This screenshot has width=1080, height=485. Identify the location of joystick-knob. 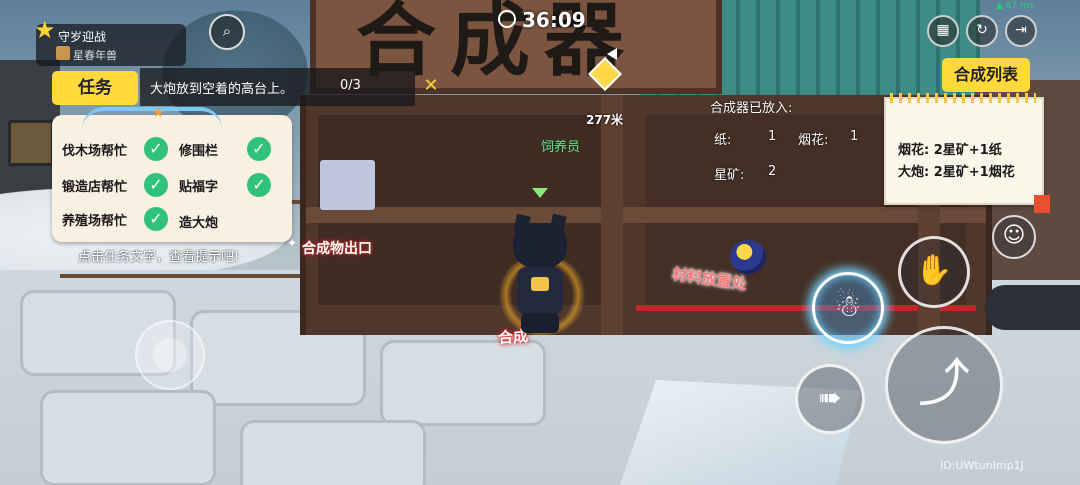
(170, 355).